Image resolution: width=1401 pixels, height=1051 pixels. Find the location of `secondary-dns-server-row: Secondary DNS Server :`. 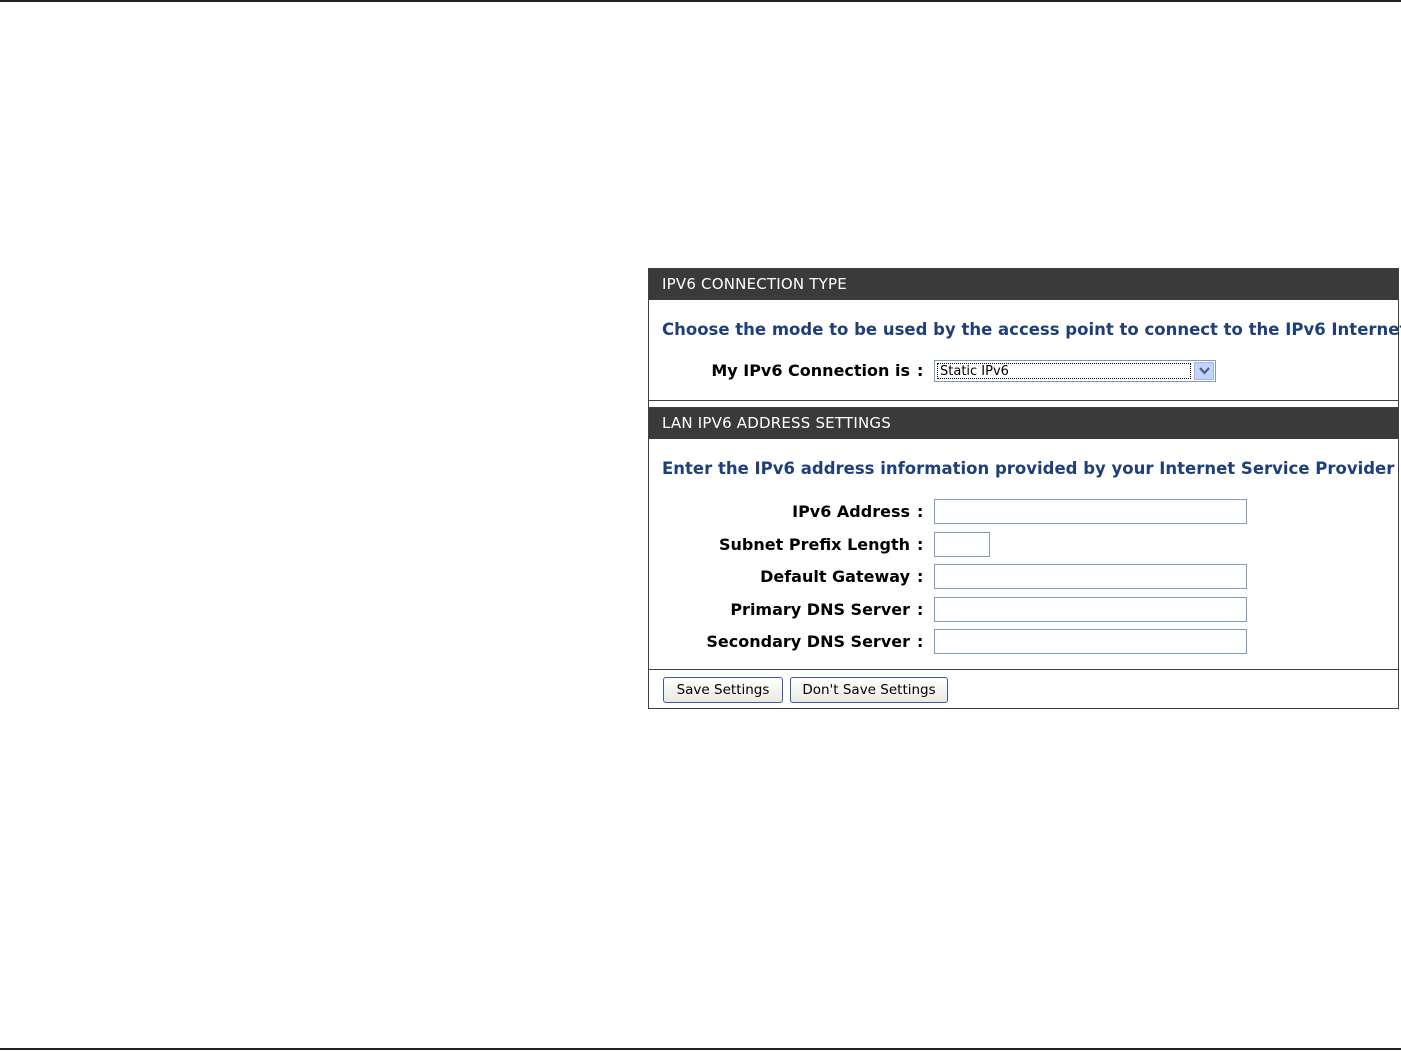

secondary-dns-server-row: Secondary DNS Server : is located at coordinates (1023, 642).